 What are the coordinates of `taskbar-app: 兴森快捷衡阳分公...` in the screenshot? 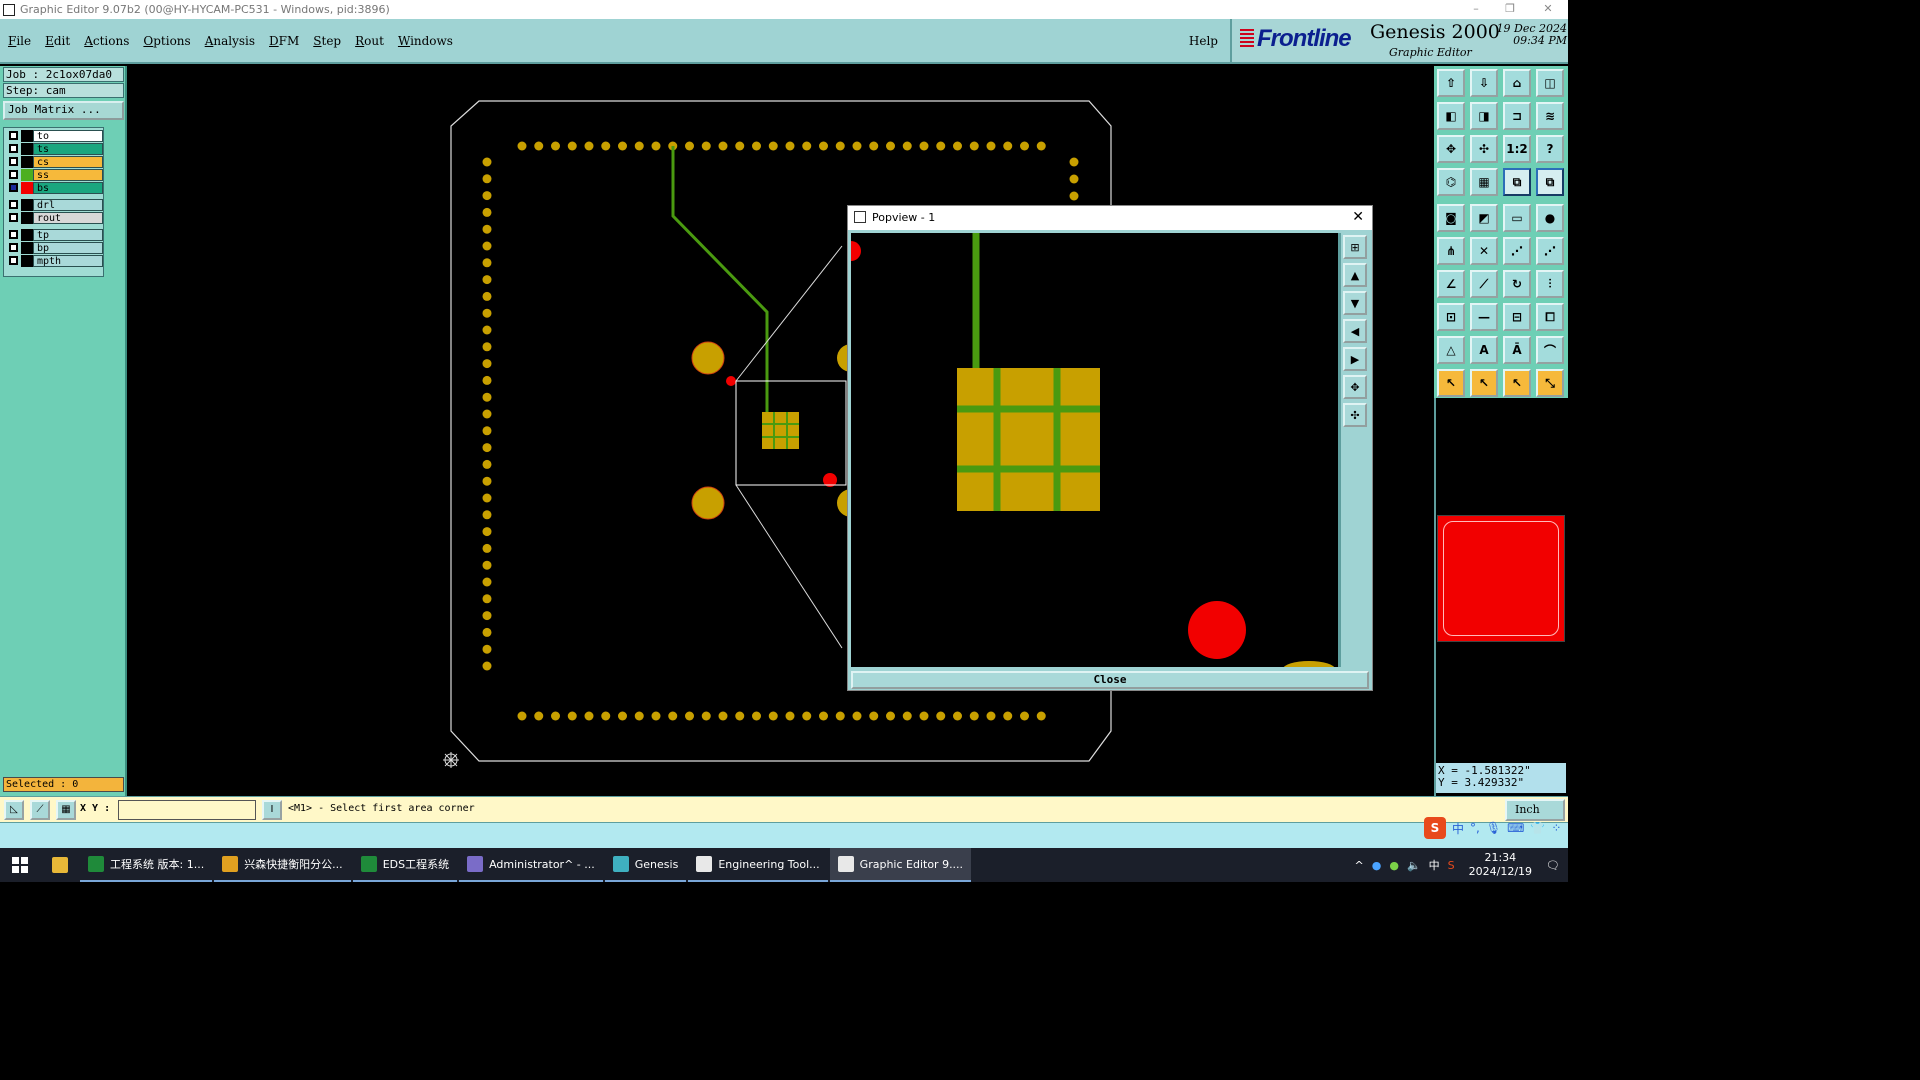 It's located at (282, 865).